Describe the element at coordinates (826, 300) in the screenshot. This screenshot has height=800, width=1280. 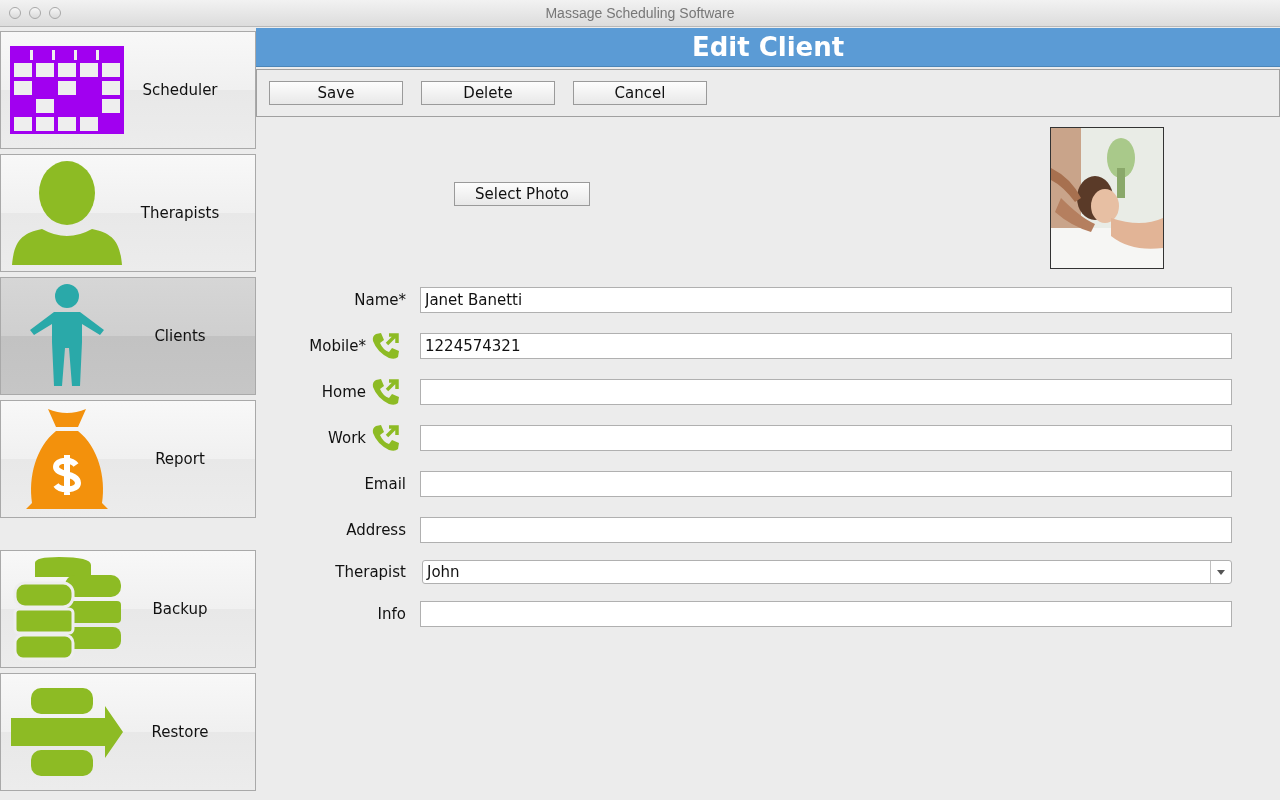
I see `input-field: Janet Banetti` at that location.